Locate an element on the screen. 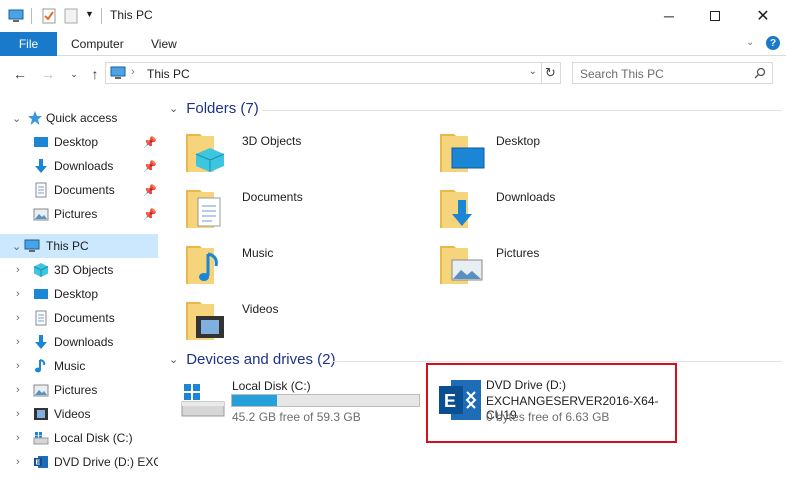 The image size is (786, 477). up-button: ↑ is located at coordinates (95, 74).